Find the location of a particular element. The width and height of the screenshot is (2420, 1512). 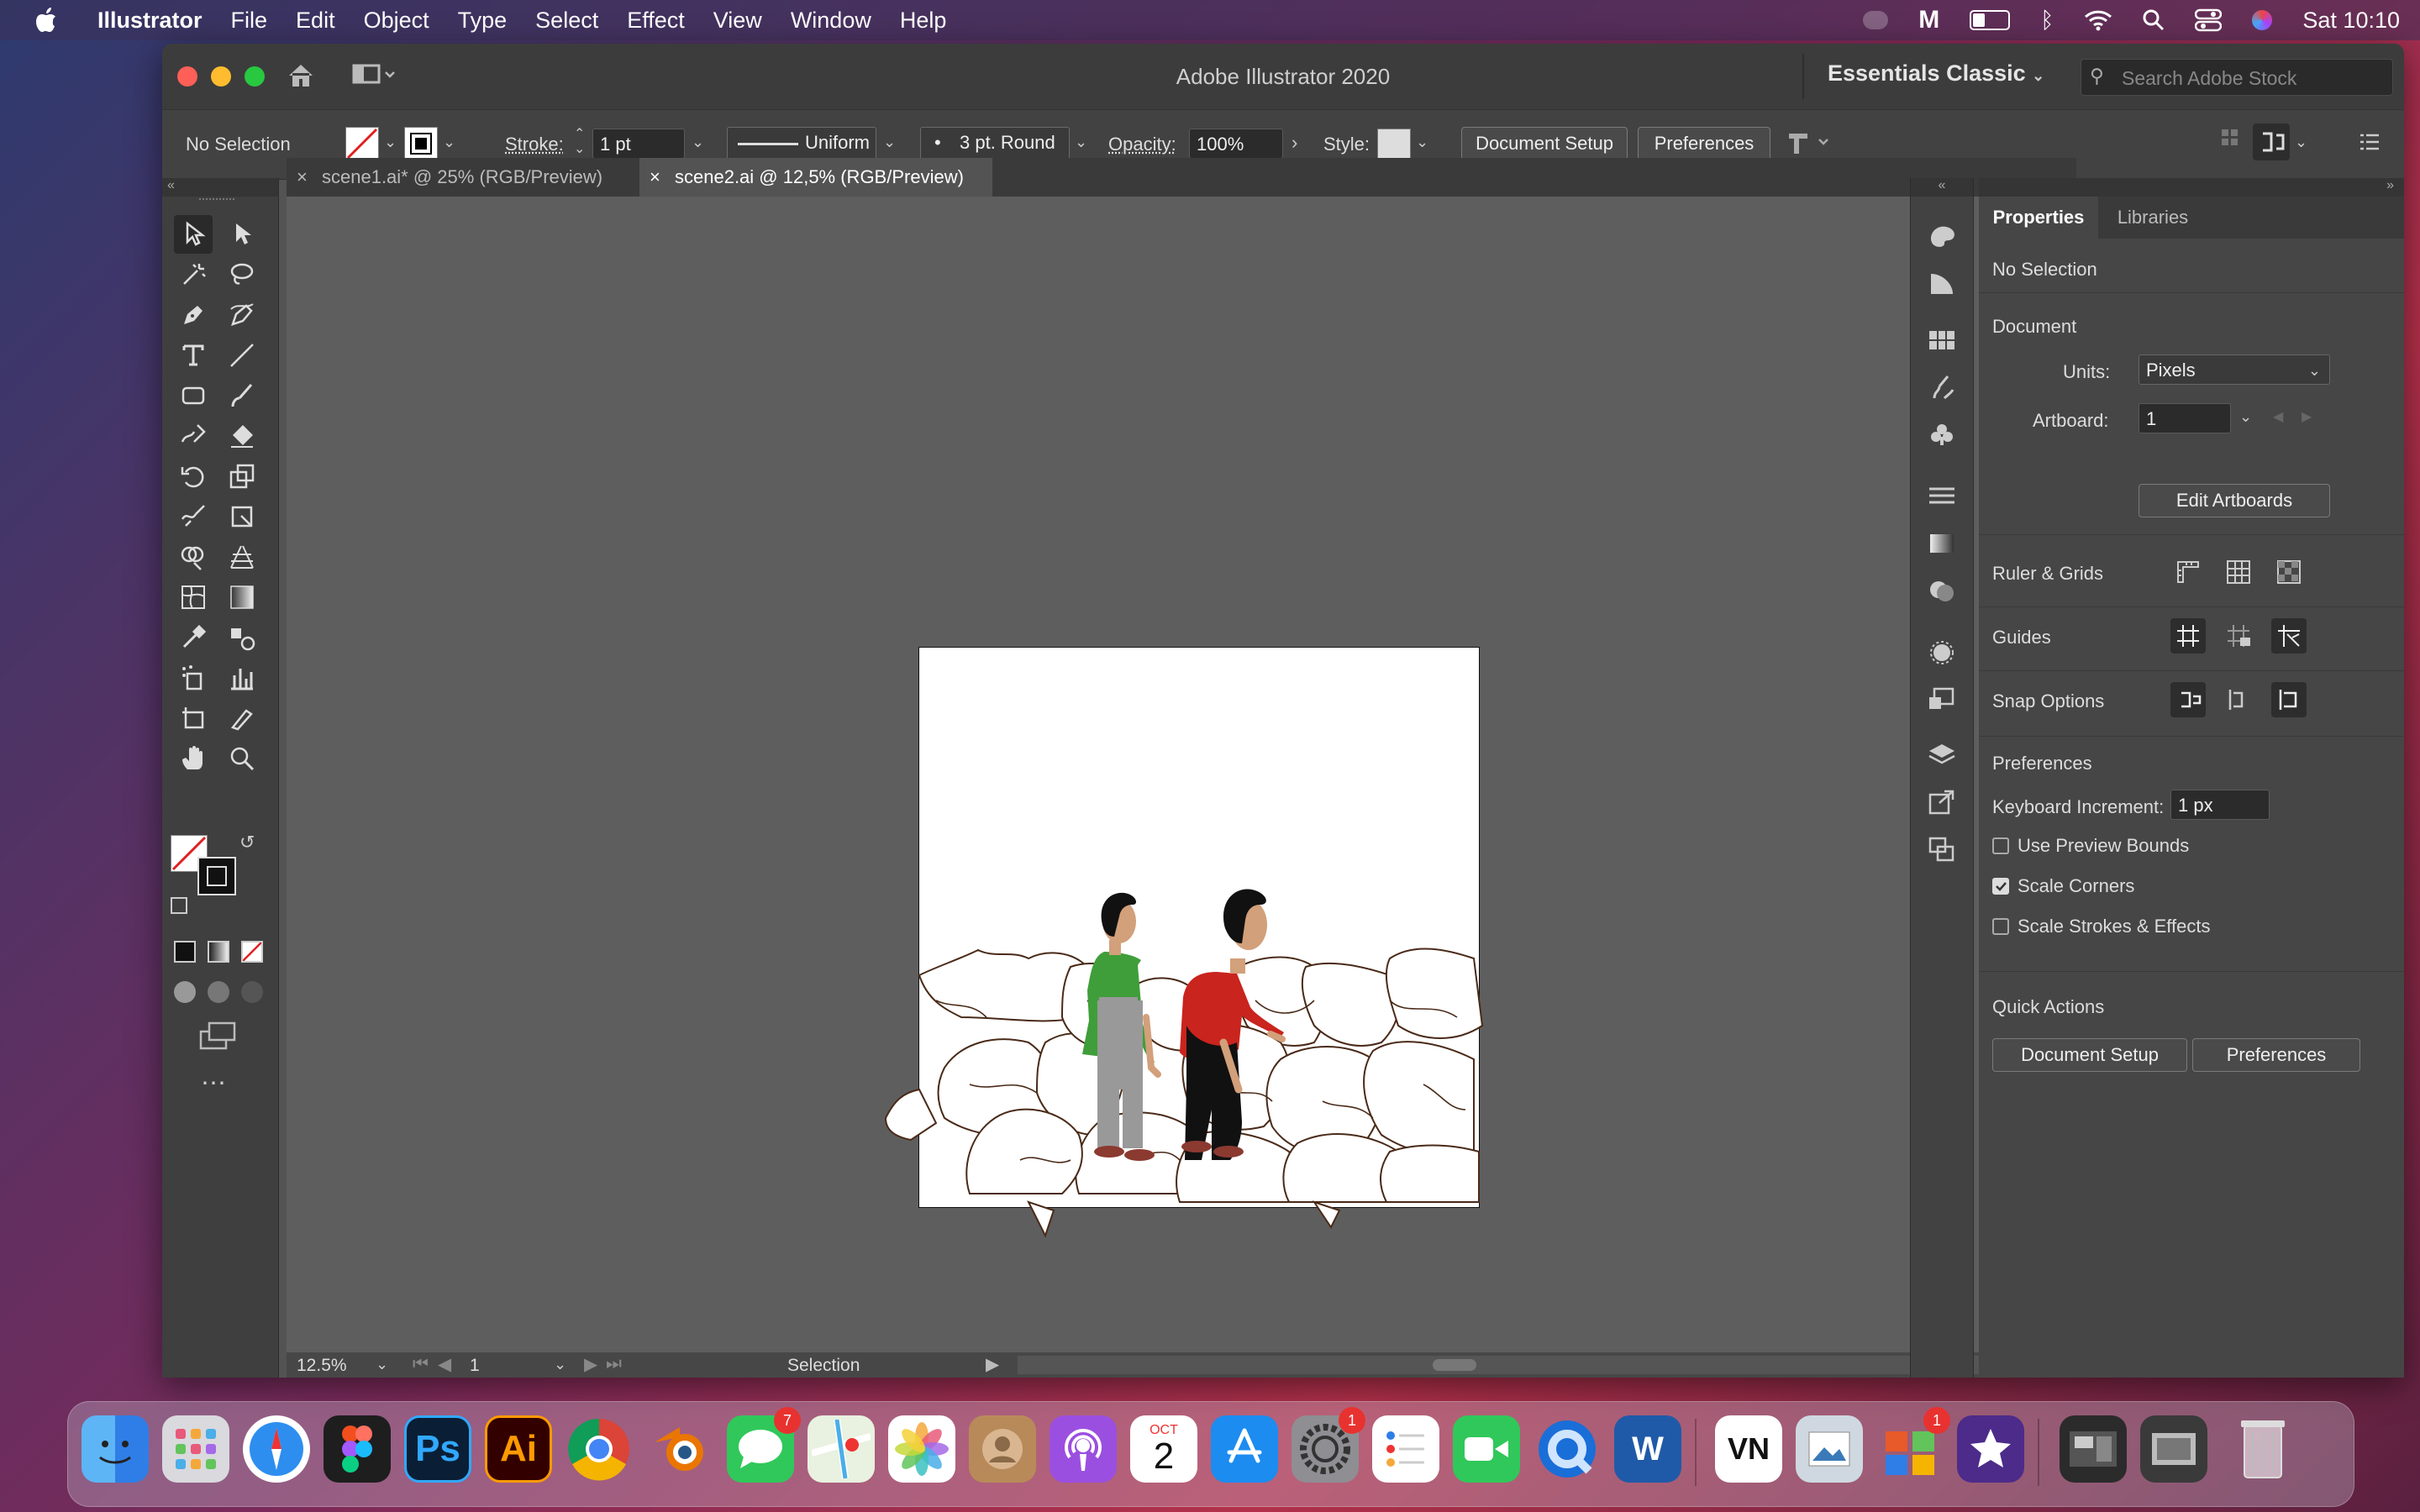

finder-icon is located at coordinates (116, 1449).